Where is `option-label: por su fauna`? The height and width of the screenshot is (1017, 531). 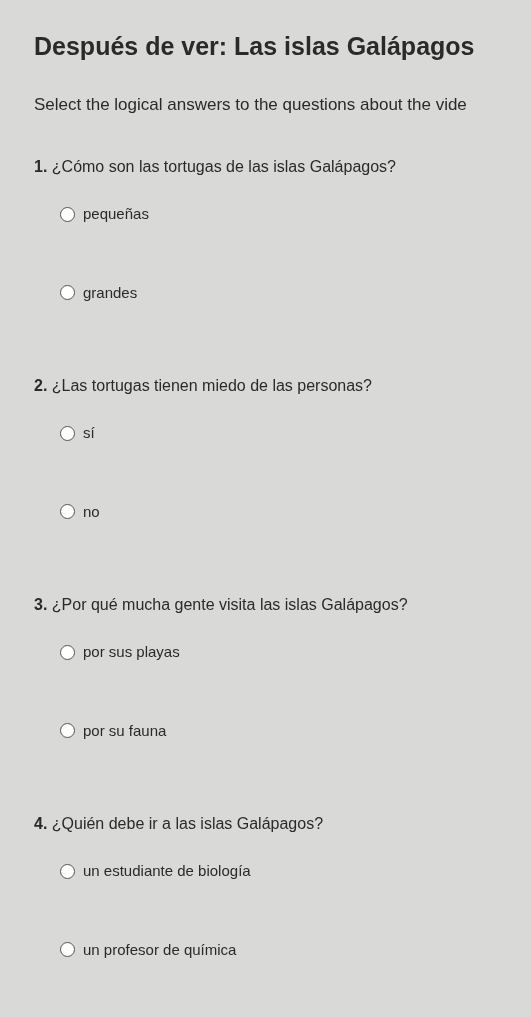
option-label: por su fauna is located at coordinates (125, 730).